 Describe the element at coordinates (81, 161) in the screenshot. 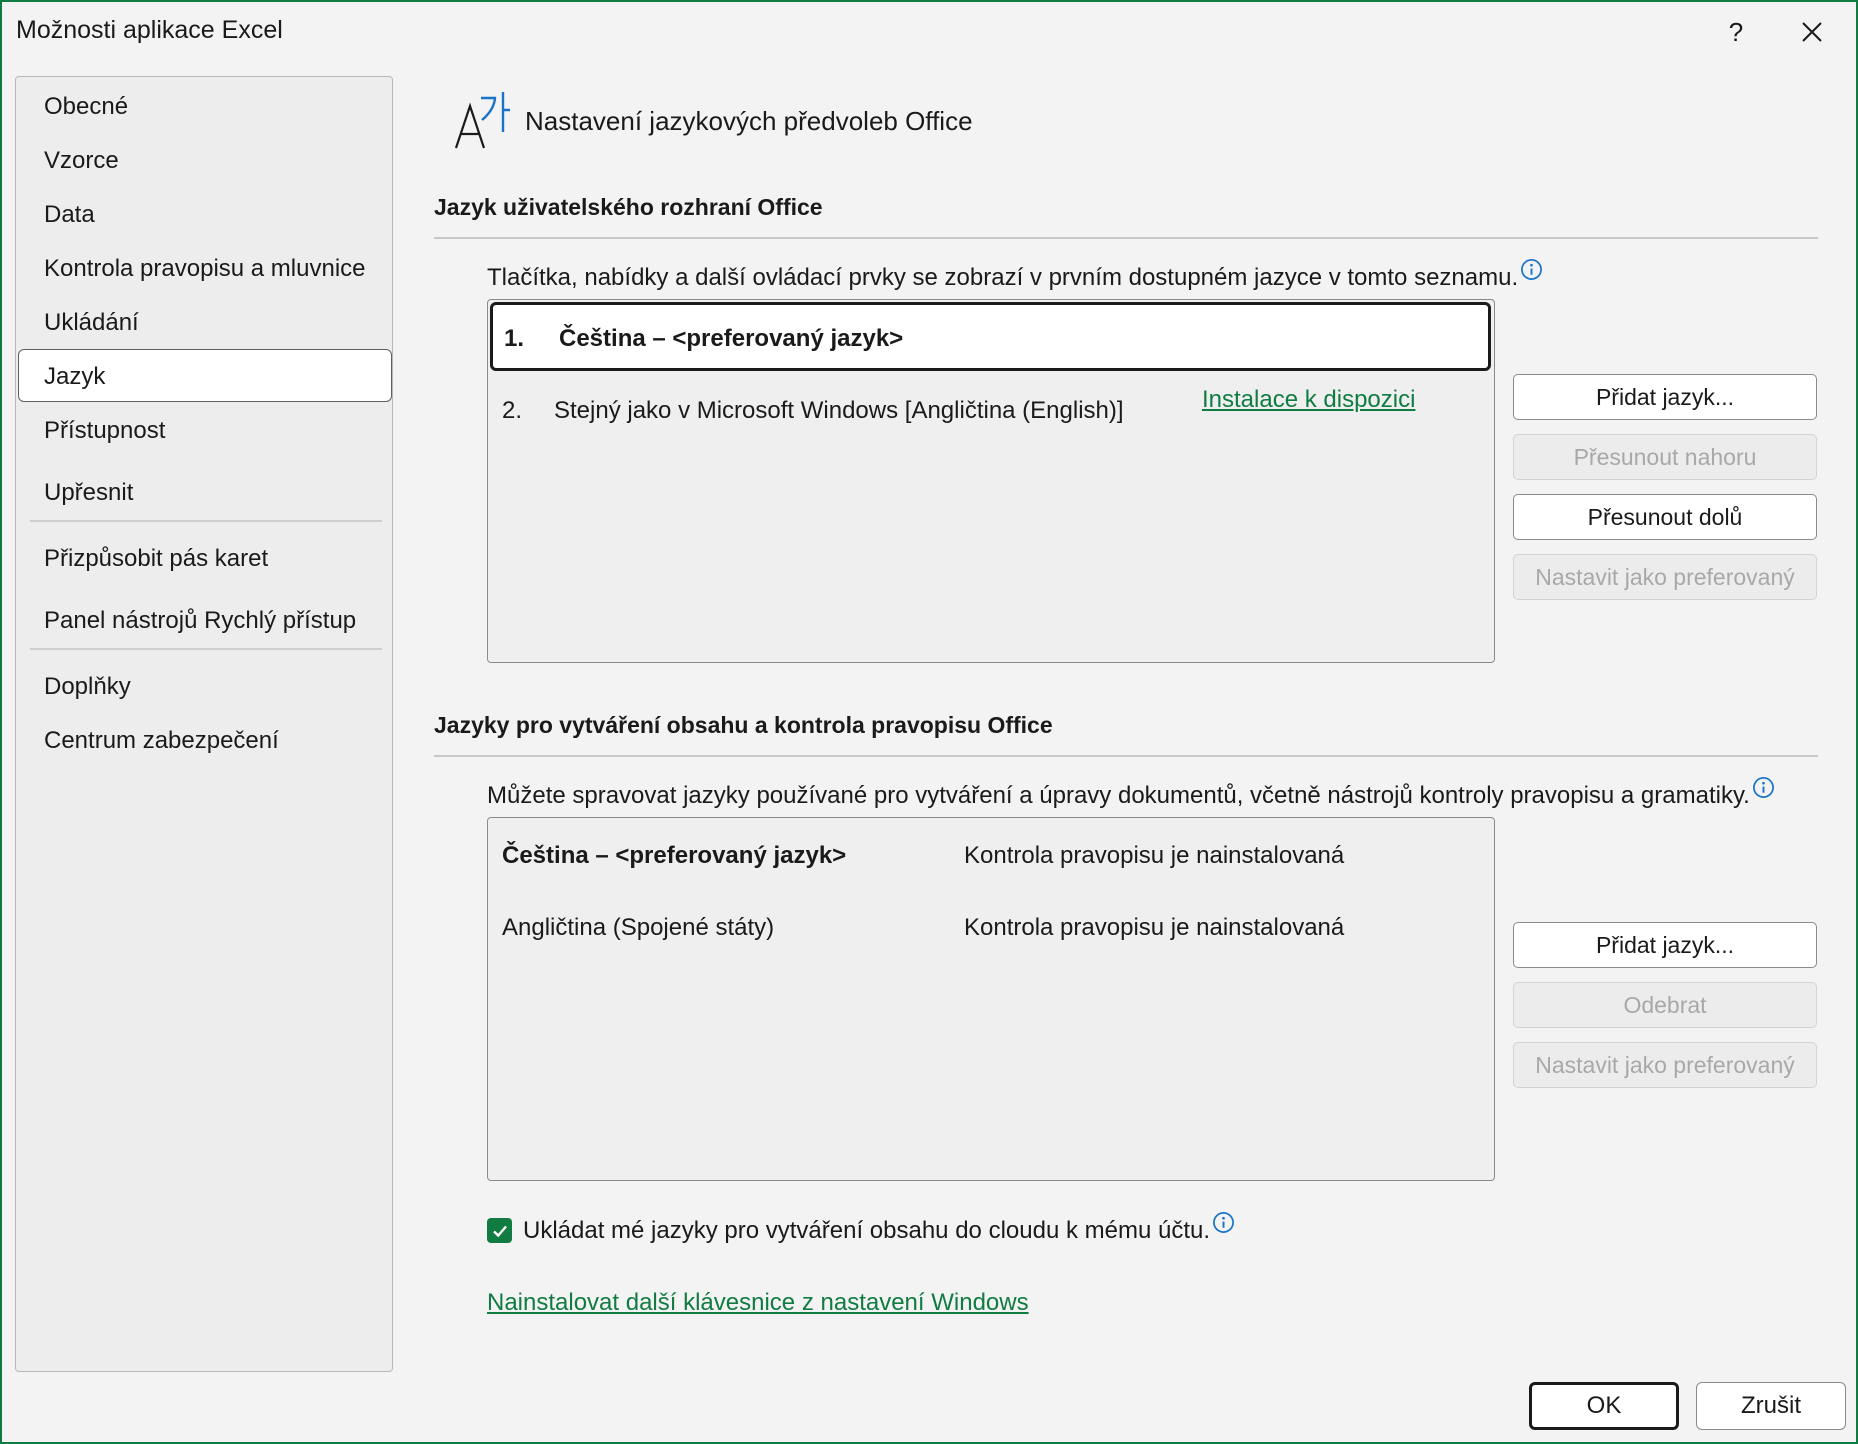

I see `sidebar-item-formulas: Vzorce` at that location.